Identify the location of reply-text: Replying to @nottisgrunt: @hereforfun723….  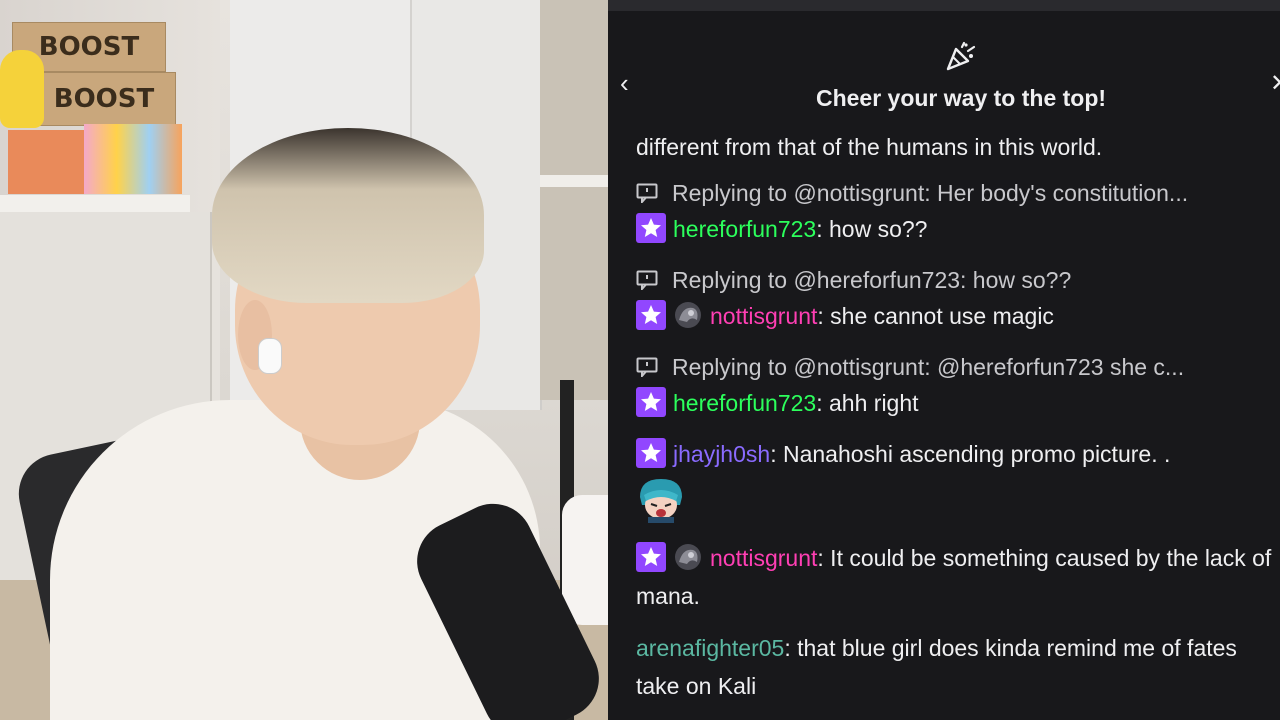
(928, 367).